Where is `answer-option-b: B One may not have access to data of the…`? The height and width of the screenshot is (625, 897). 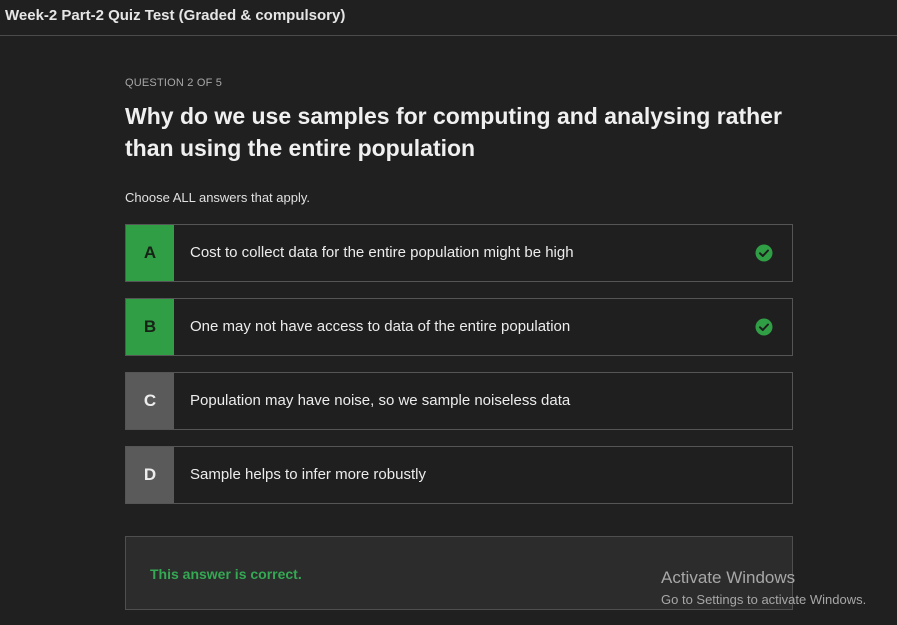 answer-option-b: B One may not have access to data of the… is located at coordinates (459, 327).